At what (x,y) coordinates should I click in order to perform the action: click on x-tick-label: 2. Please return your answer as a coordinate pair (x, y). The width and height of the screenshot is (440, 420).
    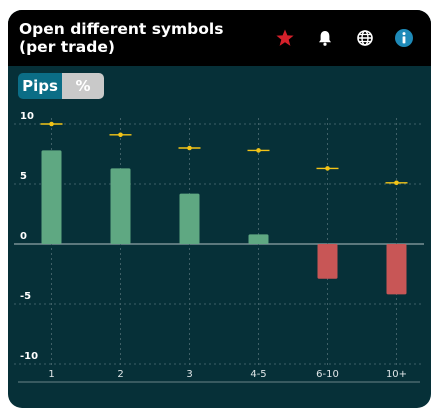
    Looking at the image, I should click on (120, 374).